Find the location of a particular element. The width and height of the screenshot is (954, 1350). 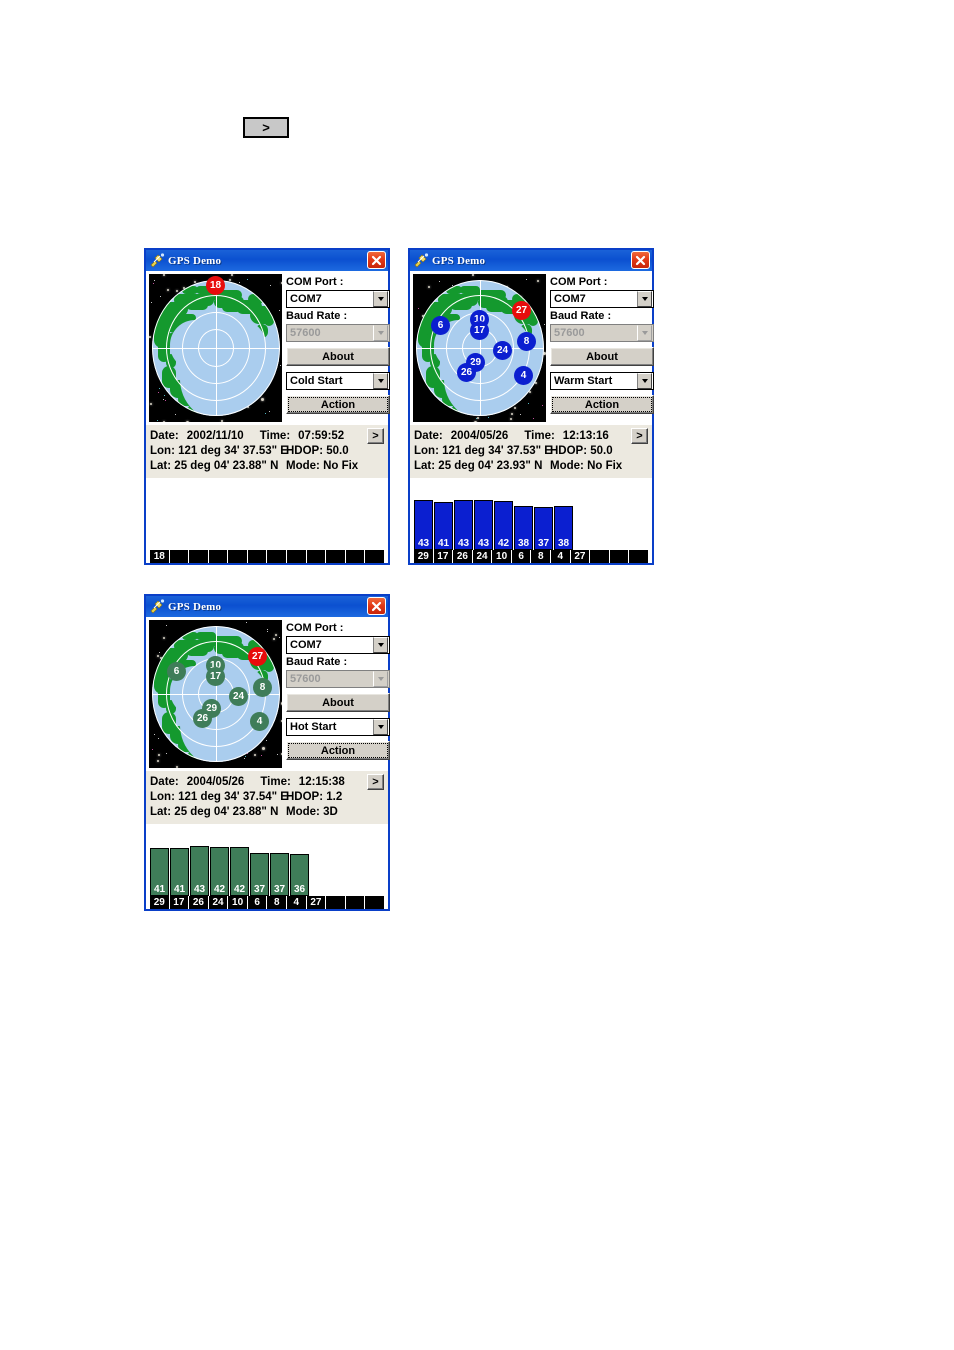

com-port-value: COM7 is located at coordinates (306, 299).